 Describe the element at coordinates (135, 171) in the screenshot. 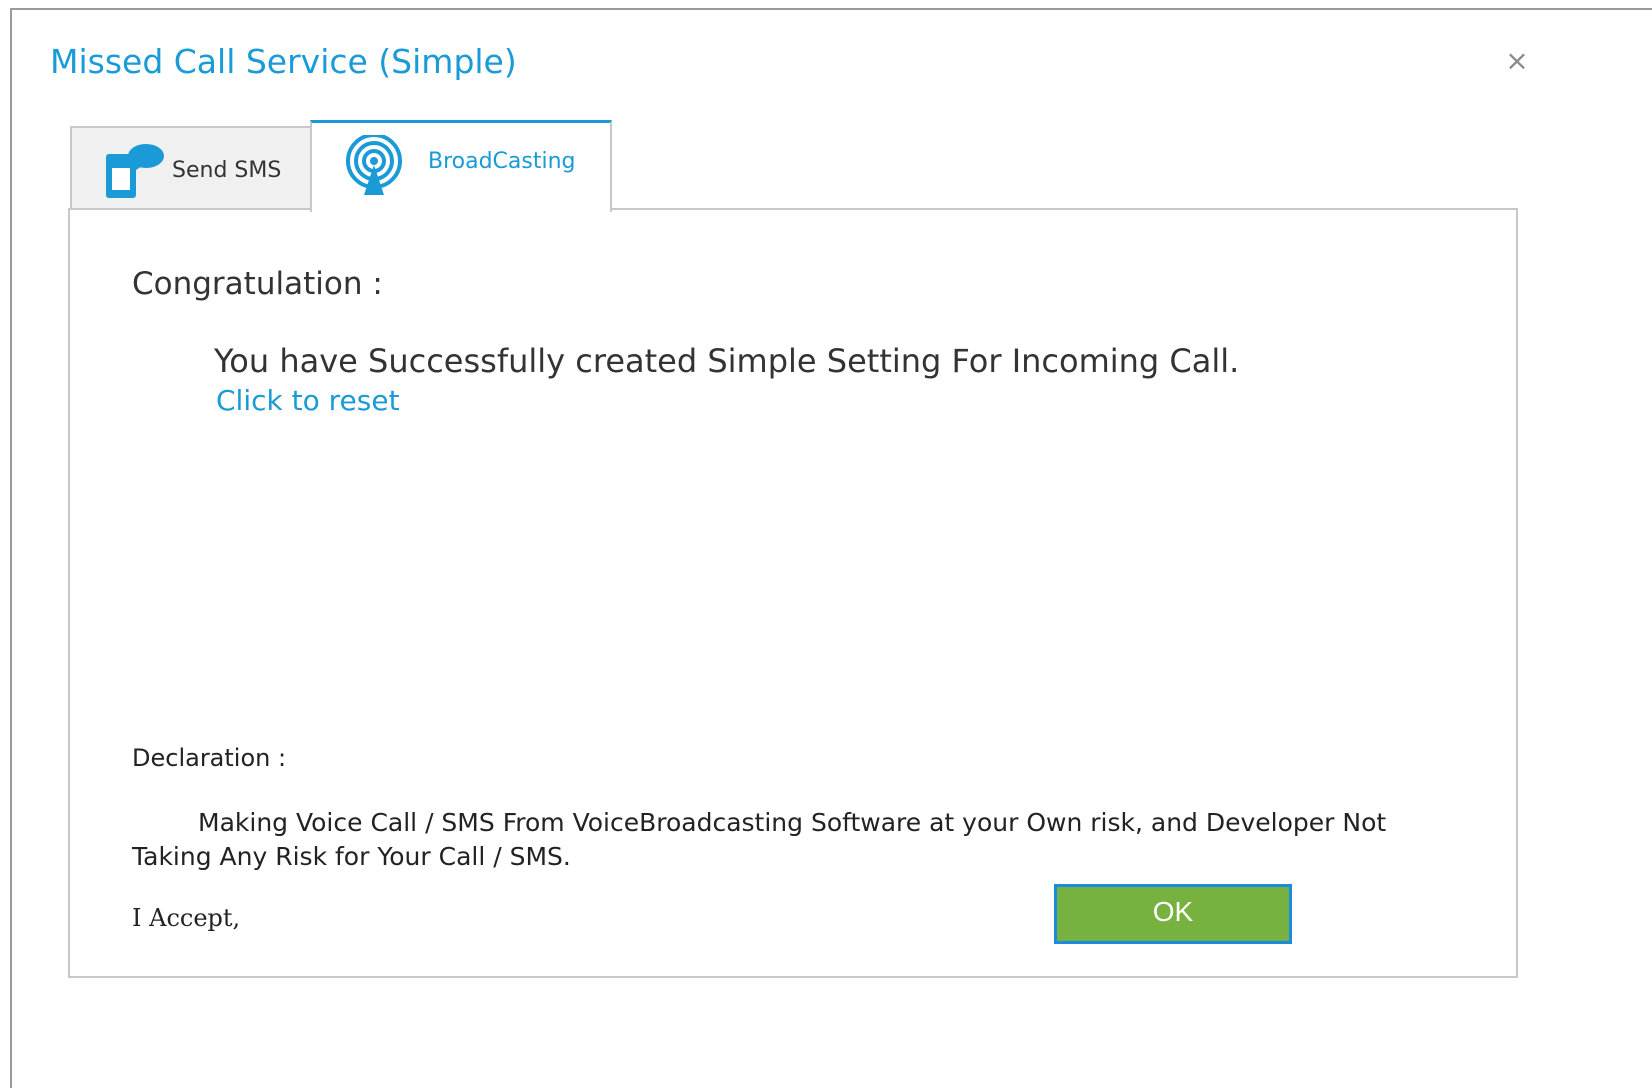

I see `phone-chat-icon` at that location.